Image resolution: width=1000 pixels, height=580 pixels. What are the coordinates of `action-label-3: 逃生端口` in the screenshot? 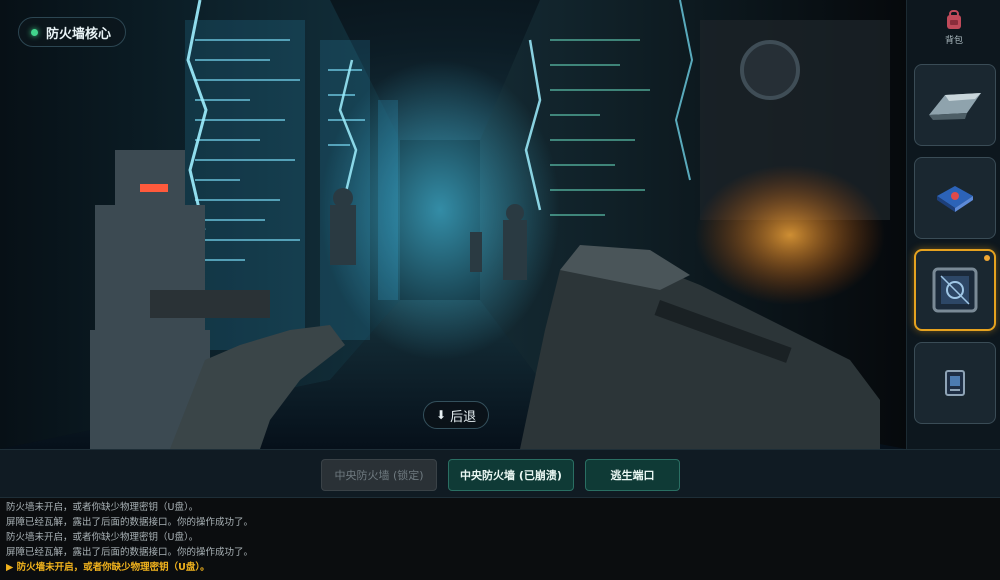 It's located at (632, 475).